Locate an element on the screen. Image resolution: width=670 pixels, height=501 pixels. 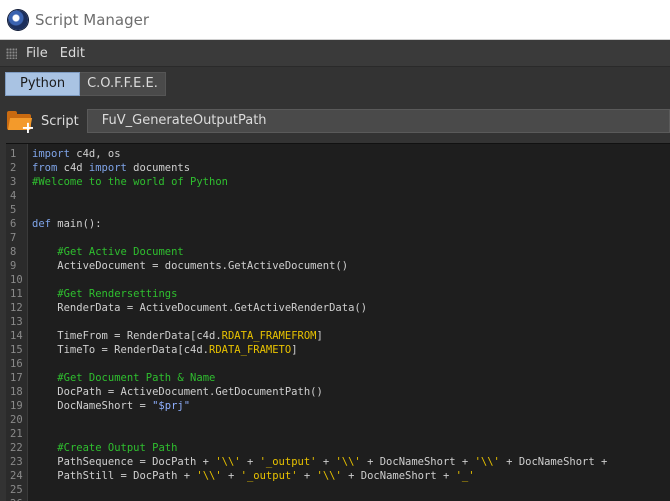
code-token: ] is located at coordinates (294, 350).